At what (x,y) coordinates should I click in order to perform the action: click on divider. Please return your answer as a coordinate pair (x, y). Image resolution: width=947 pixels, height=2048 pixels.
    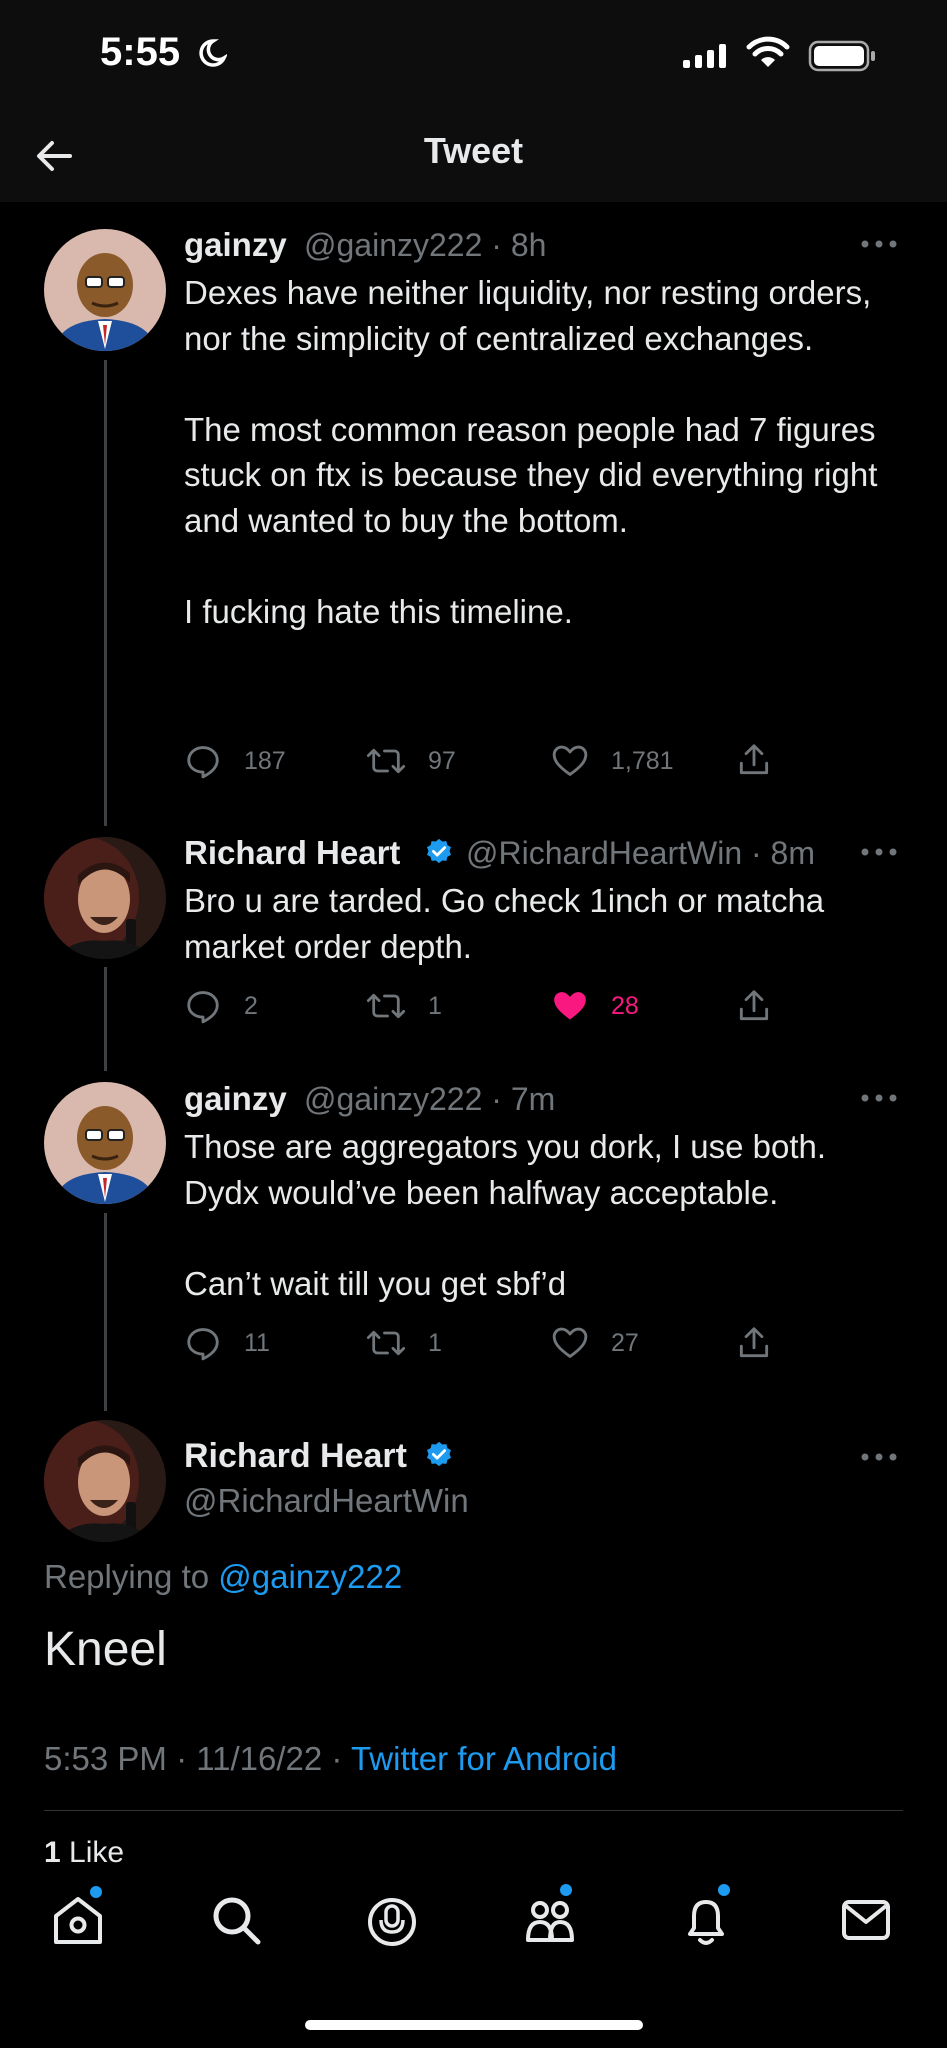
    Looking at the image, I should click on (473, 1810).